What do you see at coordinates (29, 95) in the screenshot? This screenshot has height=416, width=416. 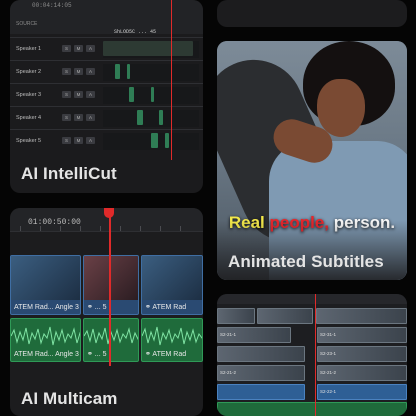 I see `speaker-label: Speaker 3` at bounding box center [29, 95].